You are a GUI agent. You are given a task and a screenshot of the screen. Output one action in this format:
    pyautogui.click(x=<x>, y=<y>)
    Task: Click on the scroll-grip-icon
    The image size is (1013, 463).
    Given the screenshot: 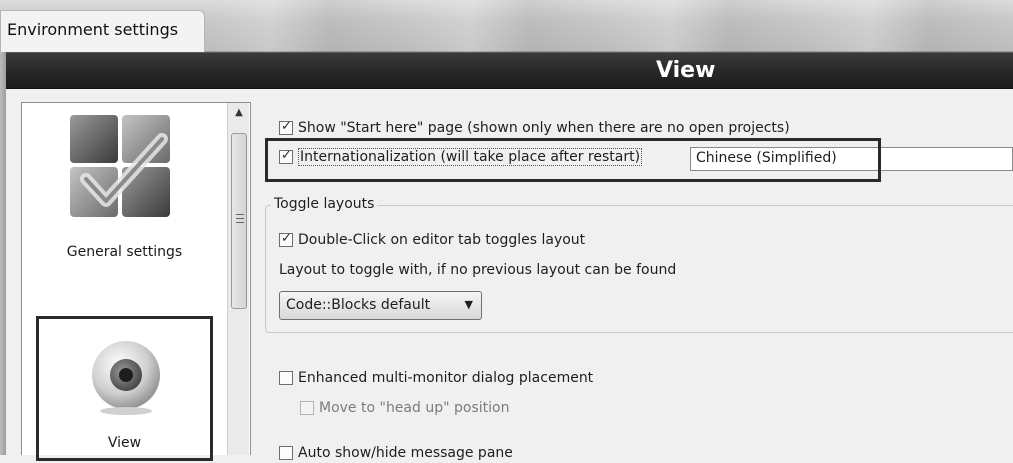 What is the action you would take?
    pyautogui.click(x=240, y=218)
    